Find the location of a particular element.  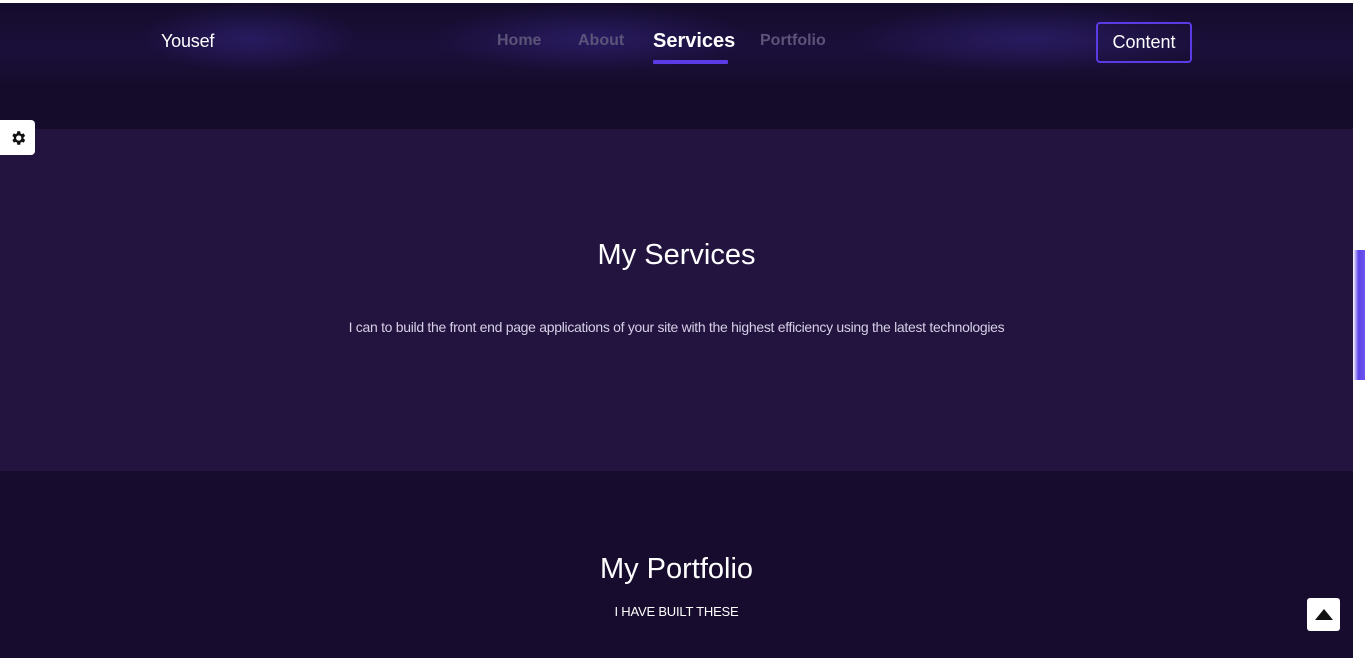

header-spacer is located at coordinates (676, 106).